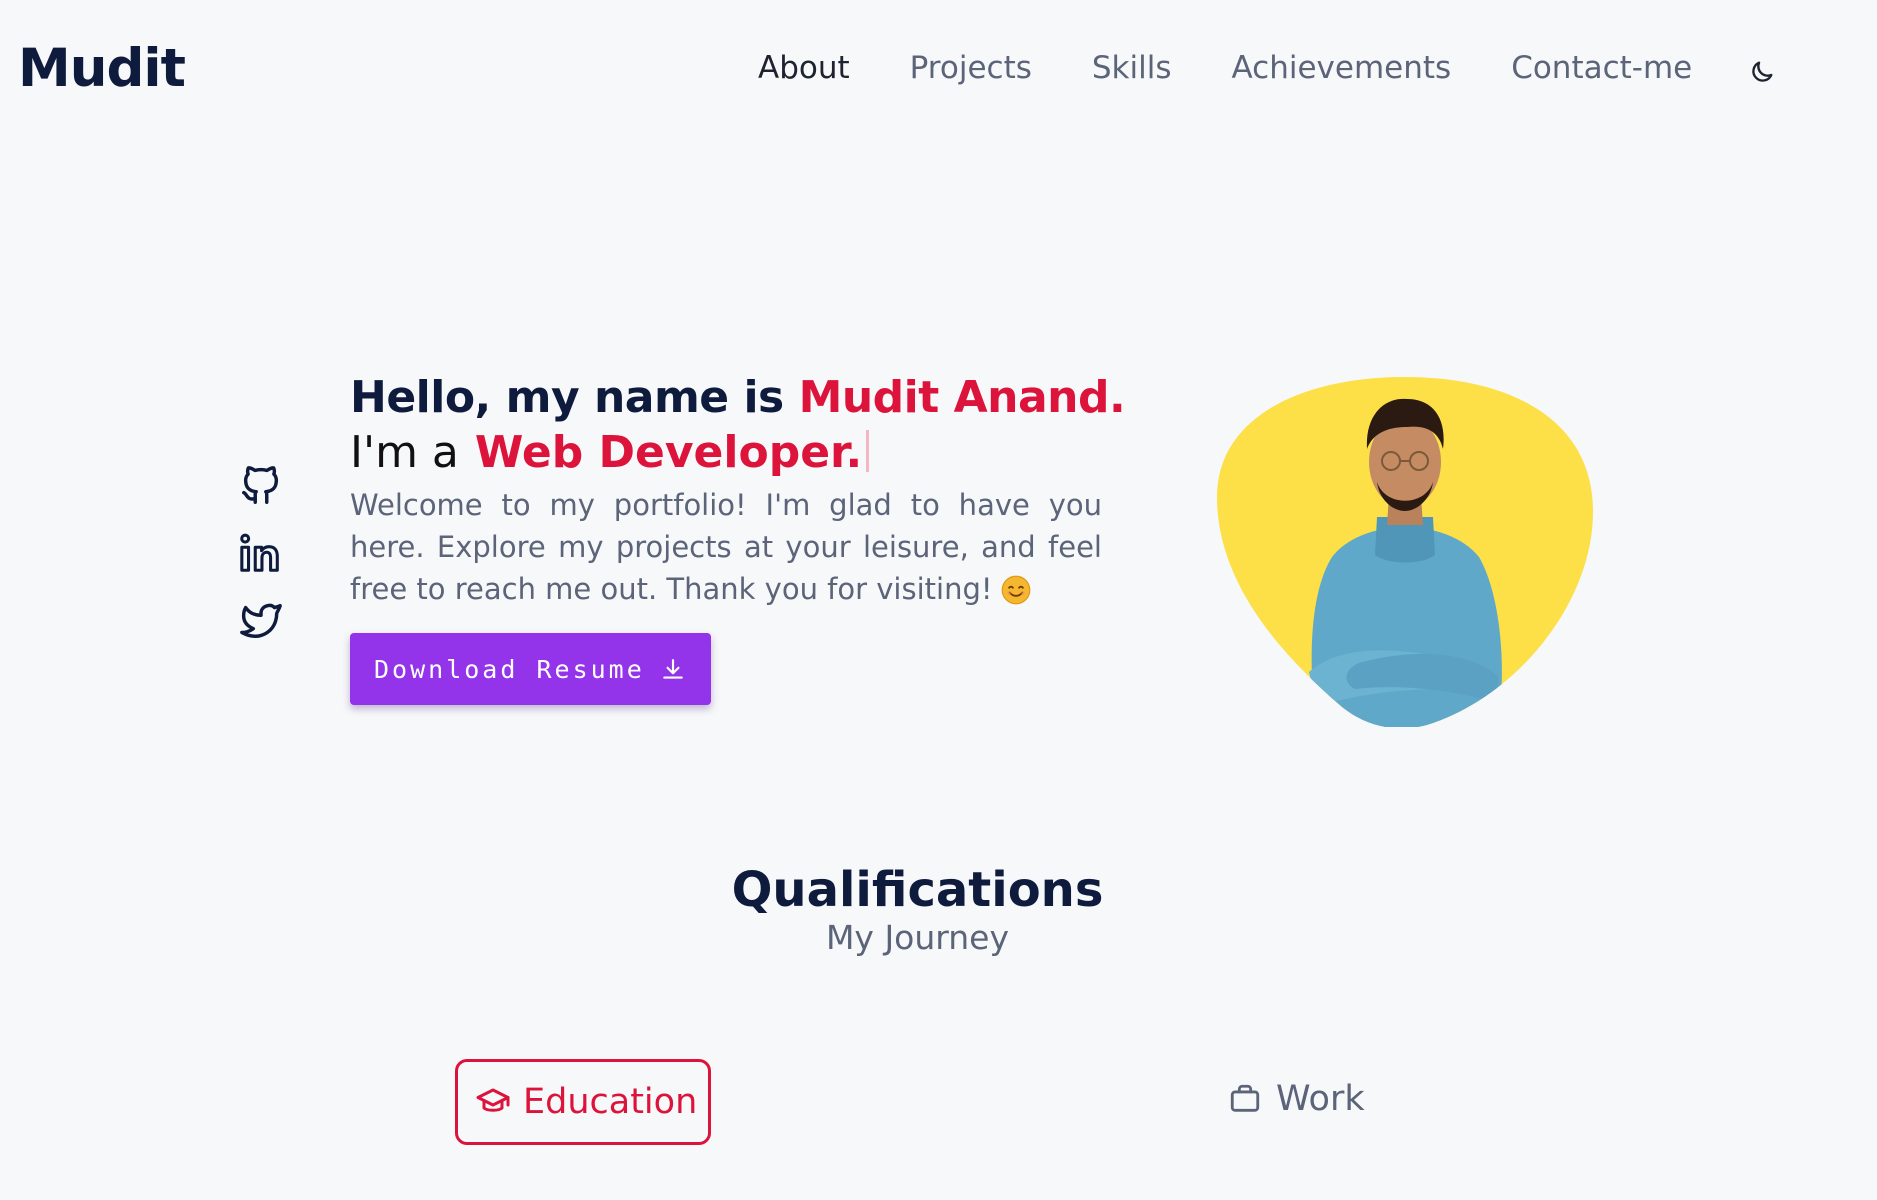  What do you see at coordinates (668, 452) in the screenshot?
I see `hero-role: Web Developer.` at bounding box center [668, 452].